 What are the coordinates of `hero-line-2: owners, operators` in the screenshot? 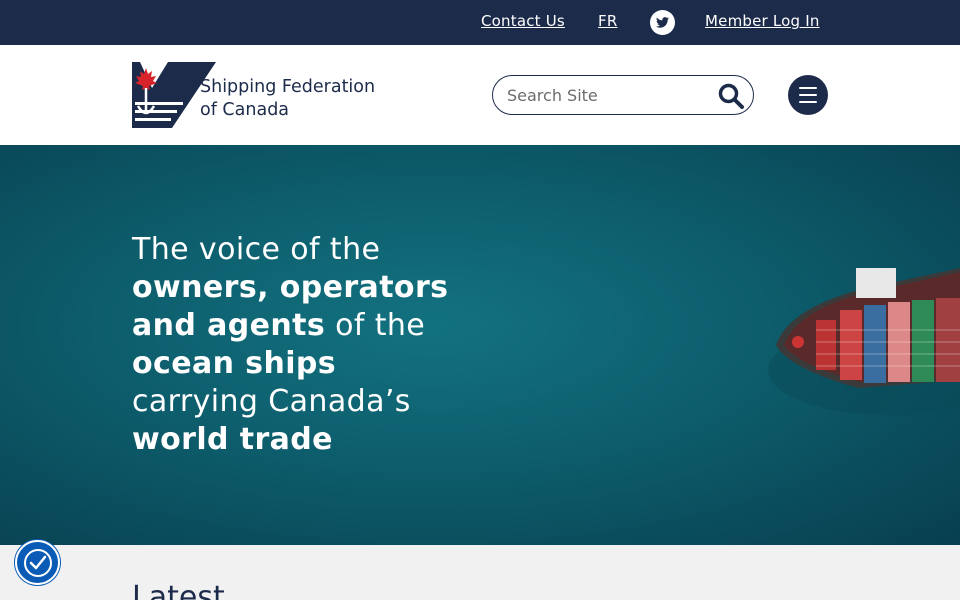 It's located at (290, 287).